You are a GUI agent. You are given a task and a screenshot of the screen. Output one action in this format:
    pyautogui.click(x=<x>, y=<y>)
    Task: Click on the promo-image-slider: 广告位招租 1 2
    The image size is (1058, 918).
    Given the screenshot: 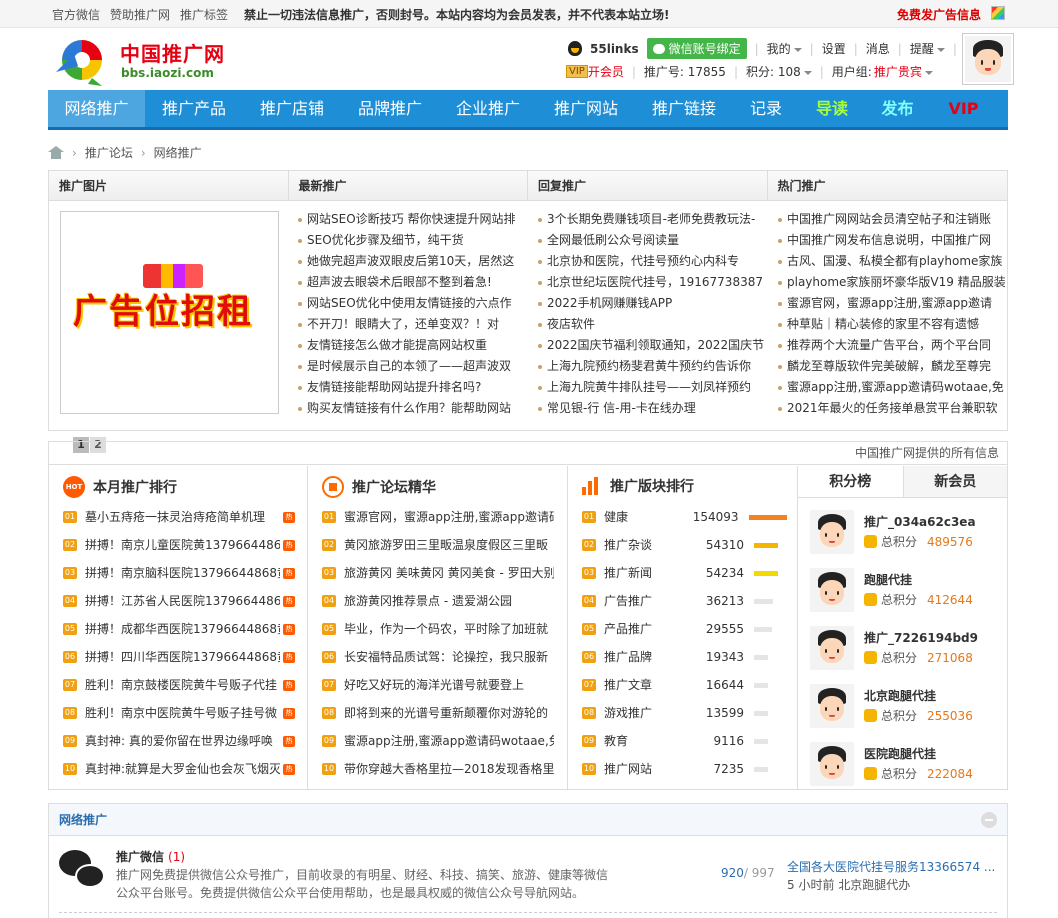 What is the action you would take?
    pyautogui.click(x=169, y=332)
    